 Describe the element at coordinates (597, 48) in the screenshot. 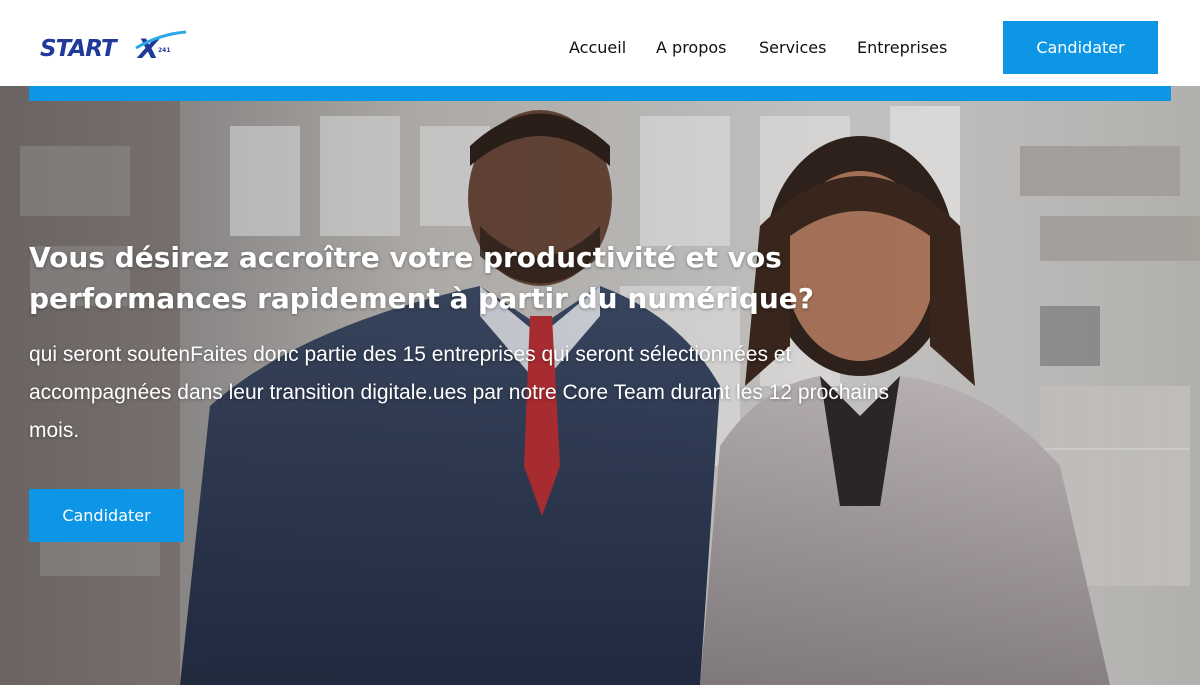

I see `nav-item-accueil: Accueil` at that location.